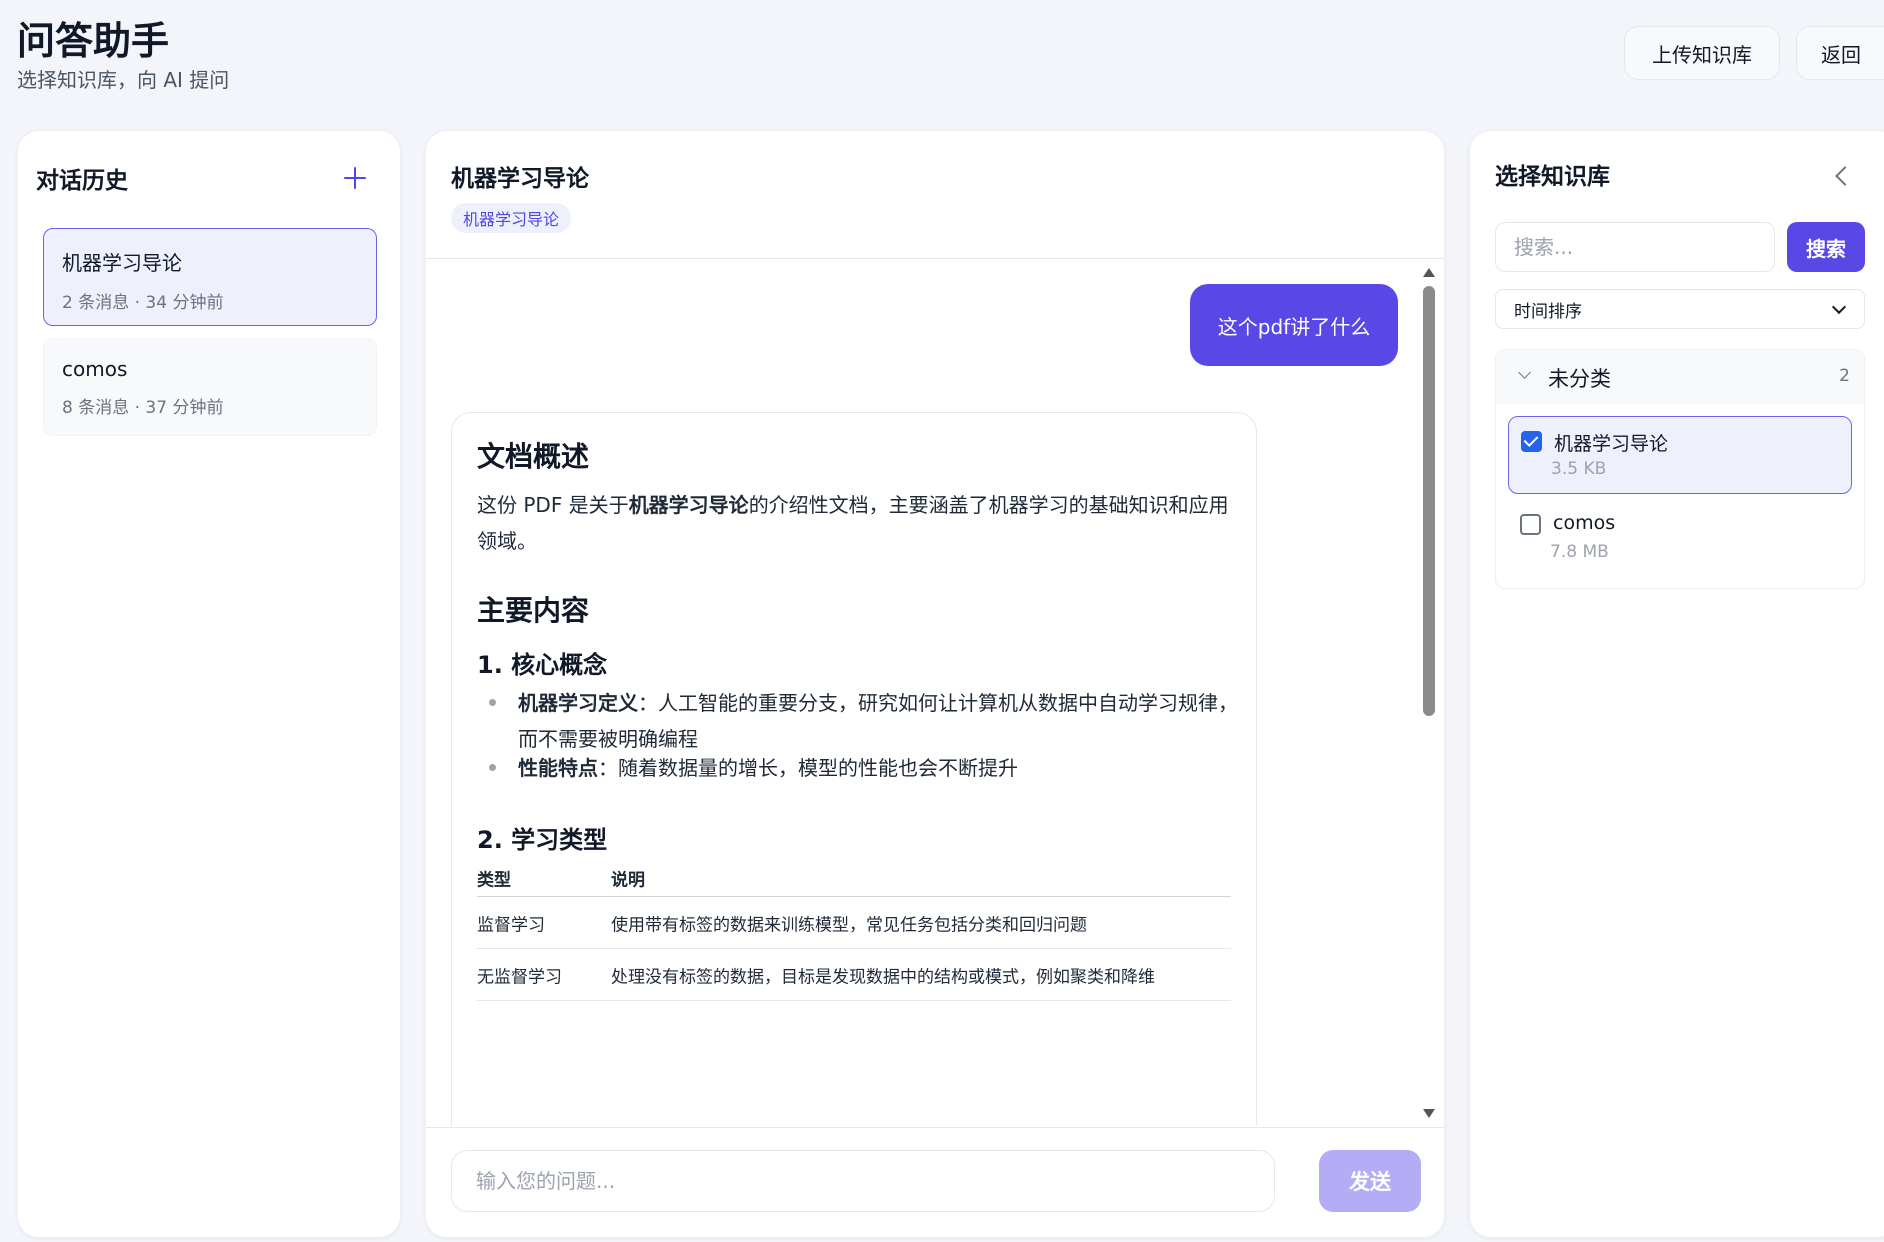 Image resolution: width=1884 pixels, height=1242 pixels. I want to click on top-bar: 问答助手 选择知识库，向 AI 提问 上传知识库 返回, so click(942, 60).